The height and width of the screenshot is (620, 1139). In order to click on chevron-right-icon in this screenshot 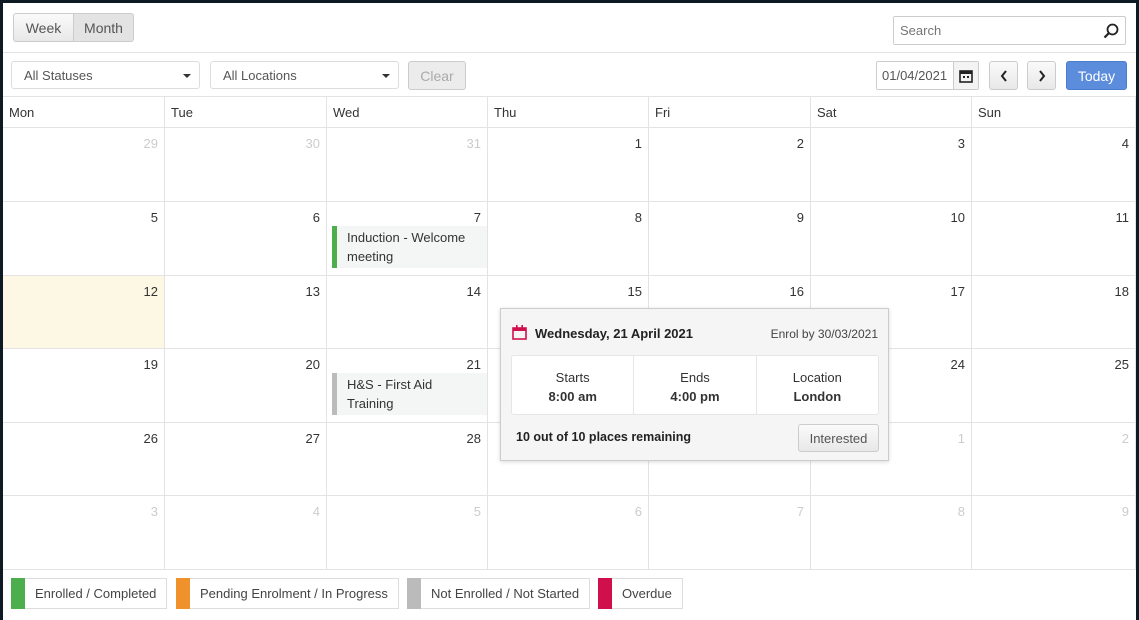, I will do `click(1041, 75)`.